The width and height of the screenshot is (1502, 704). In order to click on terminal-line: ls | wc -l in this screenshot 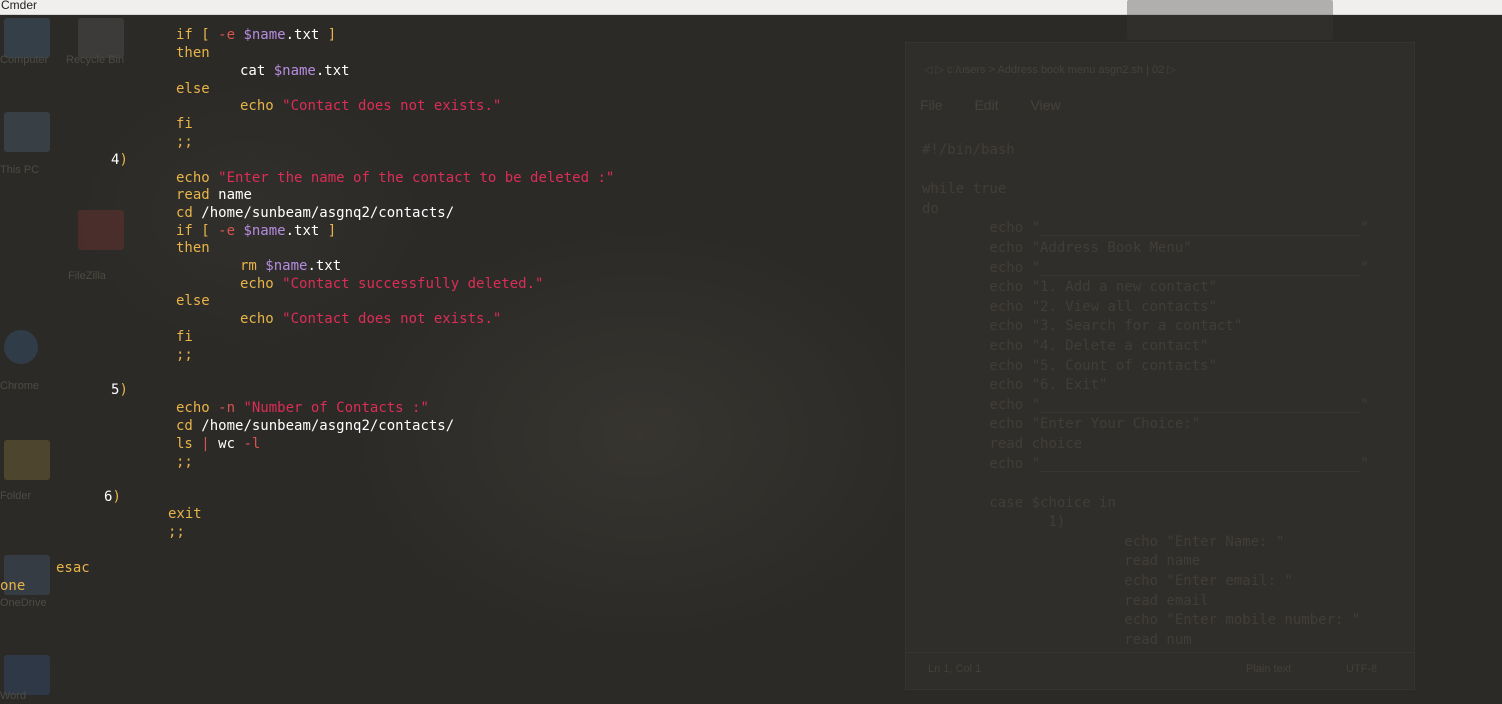, I will do `click(218, 444)`.